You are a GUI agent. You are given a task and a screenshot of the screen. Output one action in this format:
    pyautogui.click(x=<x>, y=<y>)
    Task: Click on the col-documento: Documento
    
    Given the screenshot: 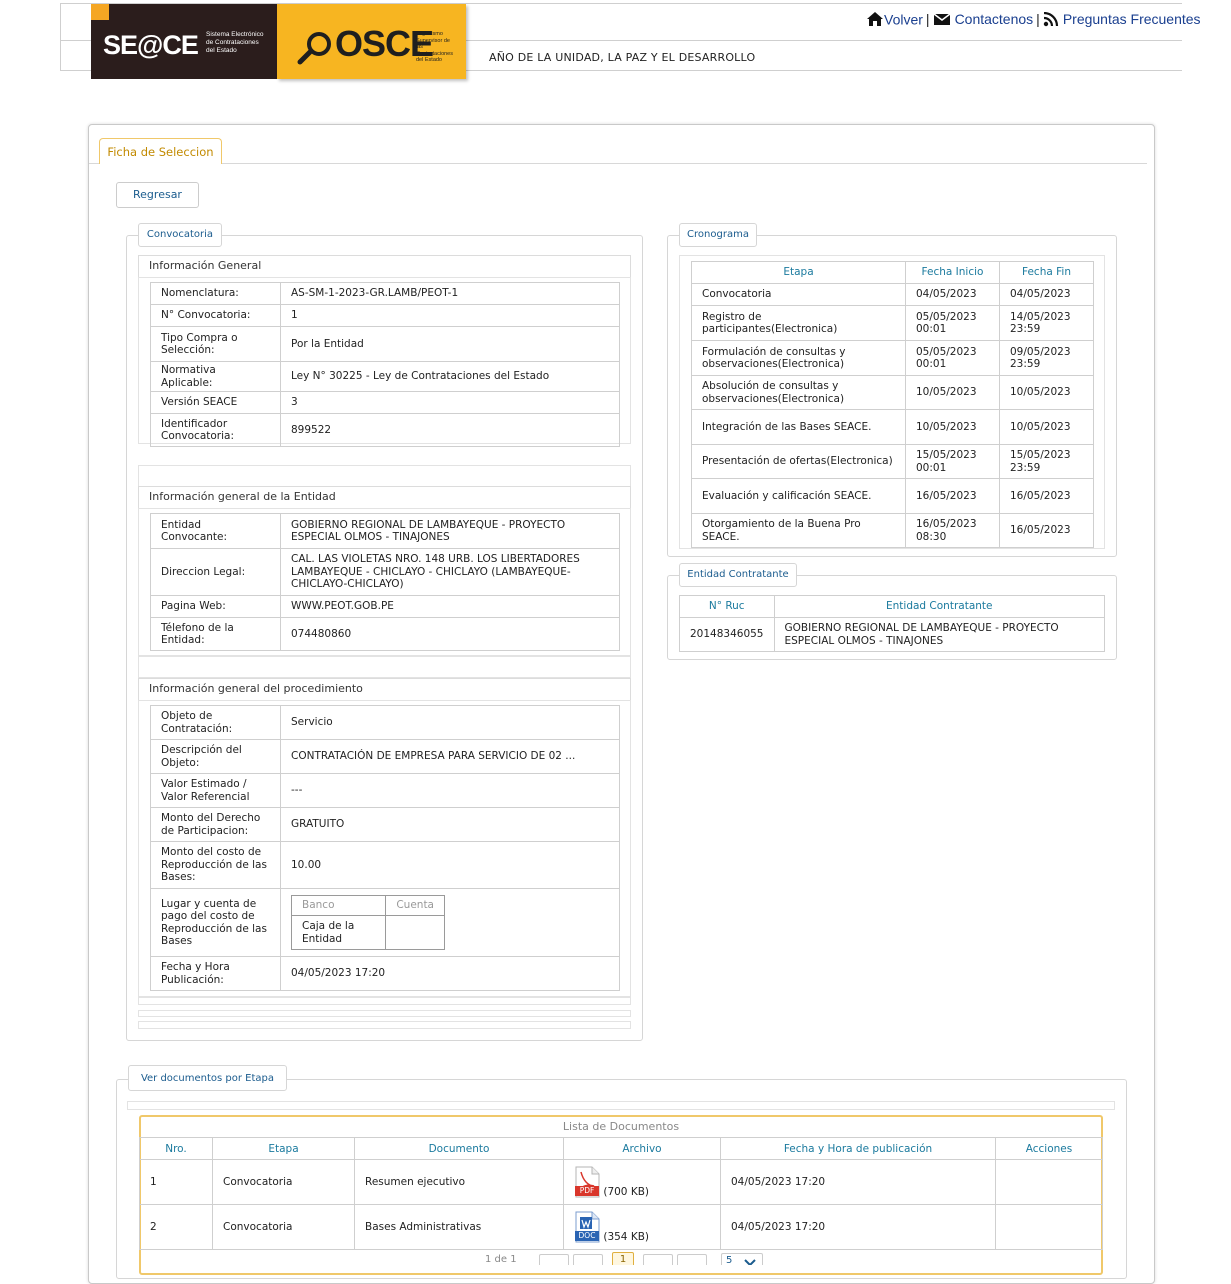 What is the action you would take?
    pyautogui.click(x=459, y=1148)
    